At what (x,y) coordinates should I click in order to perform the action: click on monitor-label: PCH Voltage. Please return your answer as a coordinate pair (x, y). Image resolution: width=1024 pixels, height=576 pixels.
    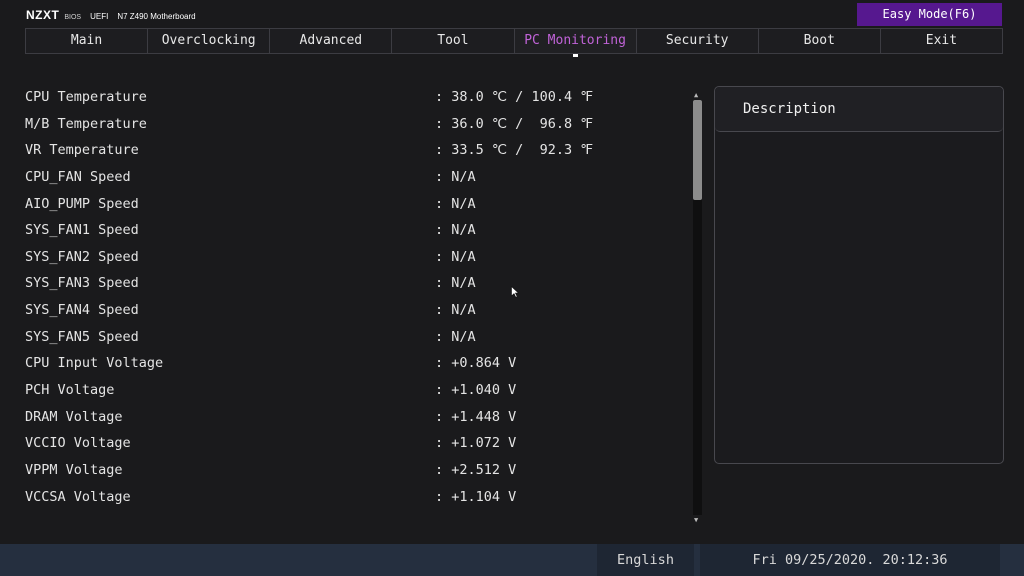
    Looking at the image, I should click on (70, 390).